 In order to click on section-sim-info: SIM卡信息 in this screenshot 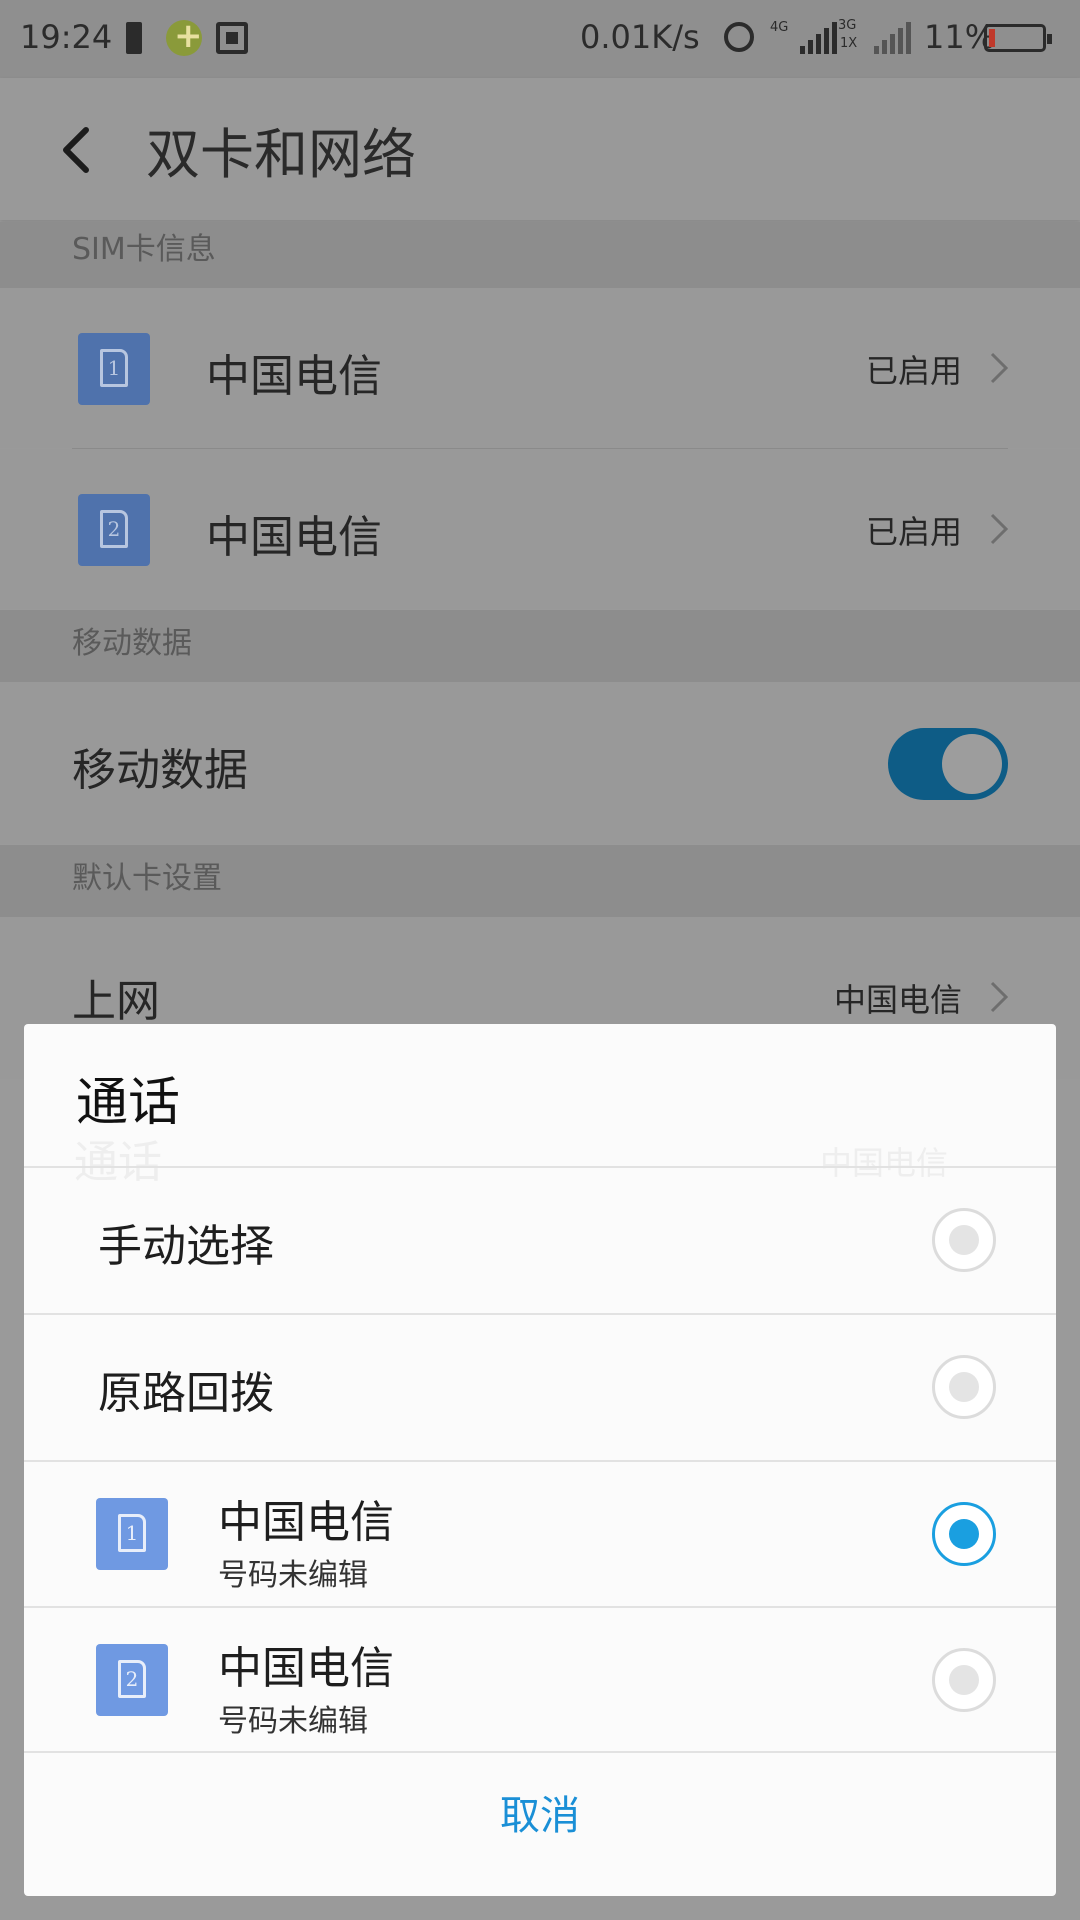, I will do `click(540, 255)`.